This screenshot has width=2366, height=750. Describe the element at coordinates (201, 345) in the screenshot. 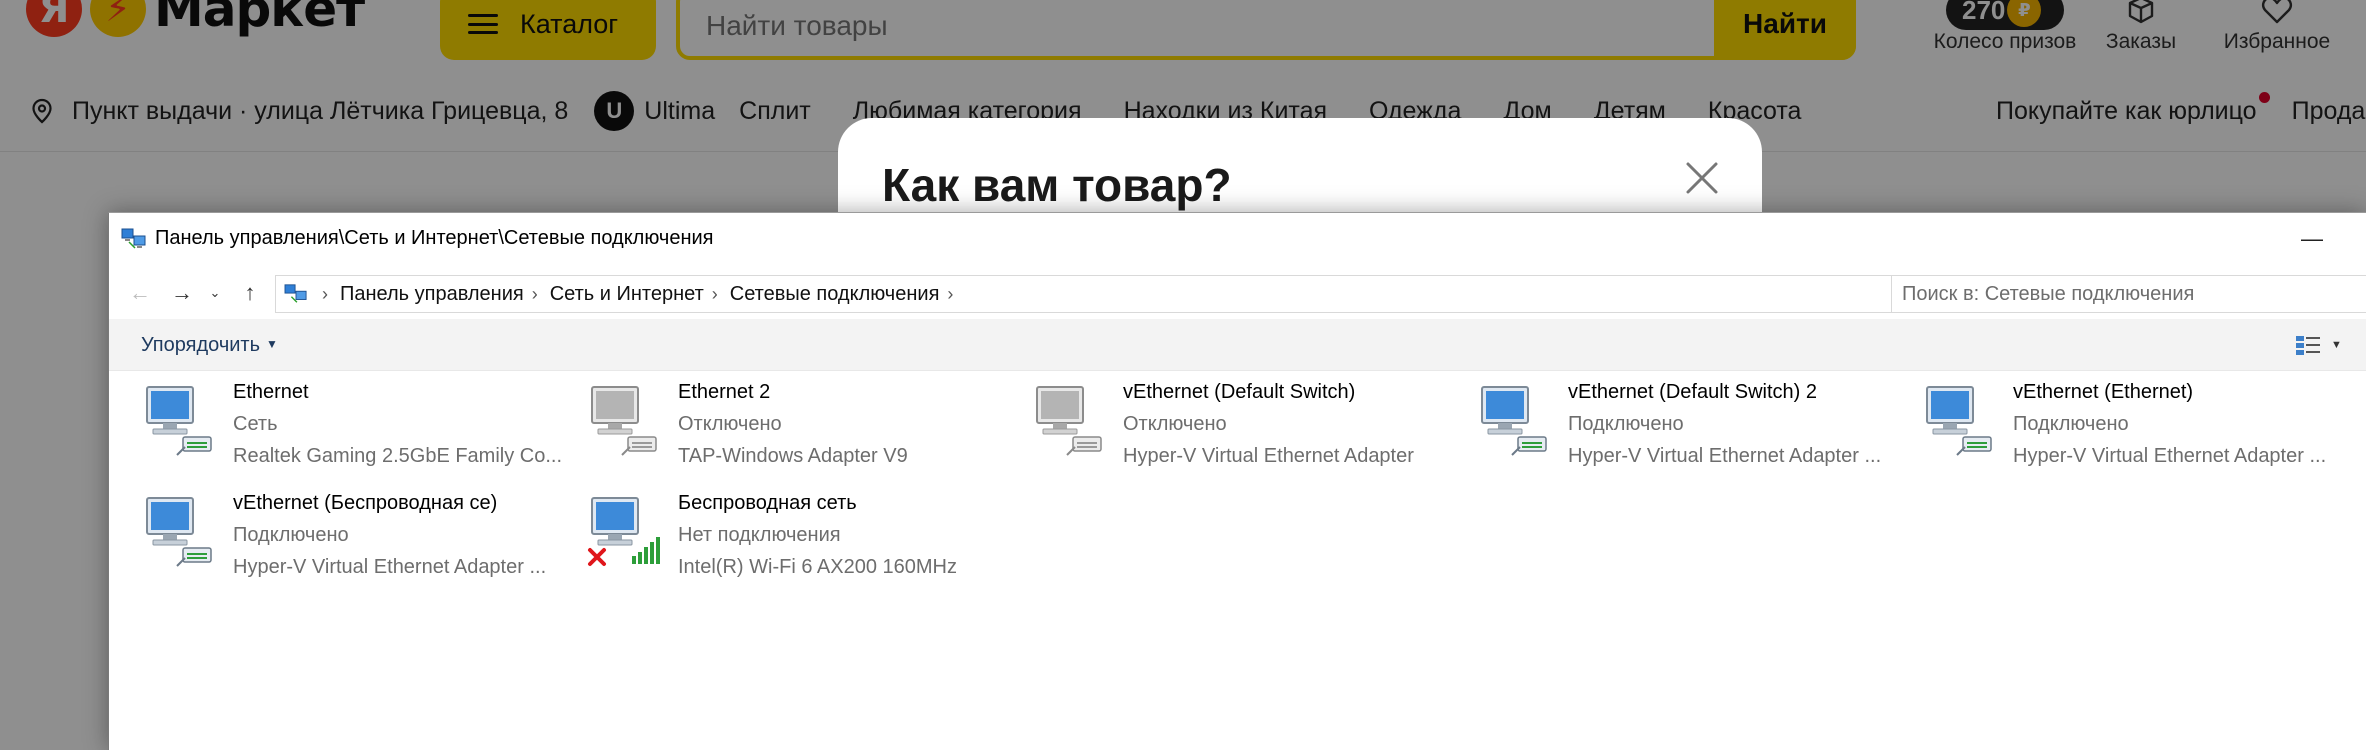

I see `organize-label: Упорядочить` at that location.